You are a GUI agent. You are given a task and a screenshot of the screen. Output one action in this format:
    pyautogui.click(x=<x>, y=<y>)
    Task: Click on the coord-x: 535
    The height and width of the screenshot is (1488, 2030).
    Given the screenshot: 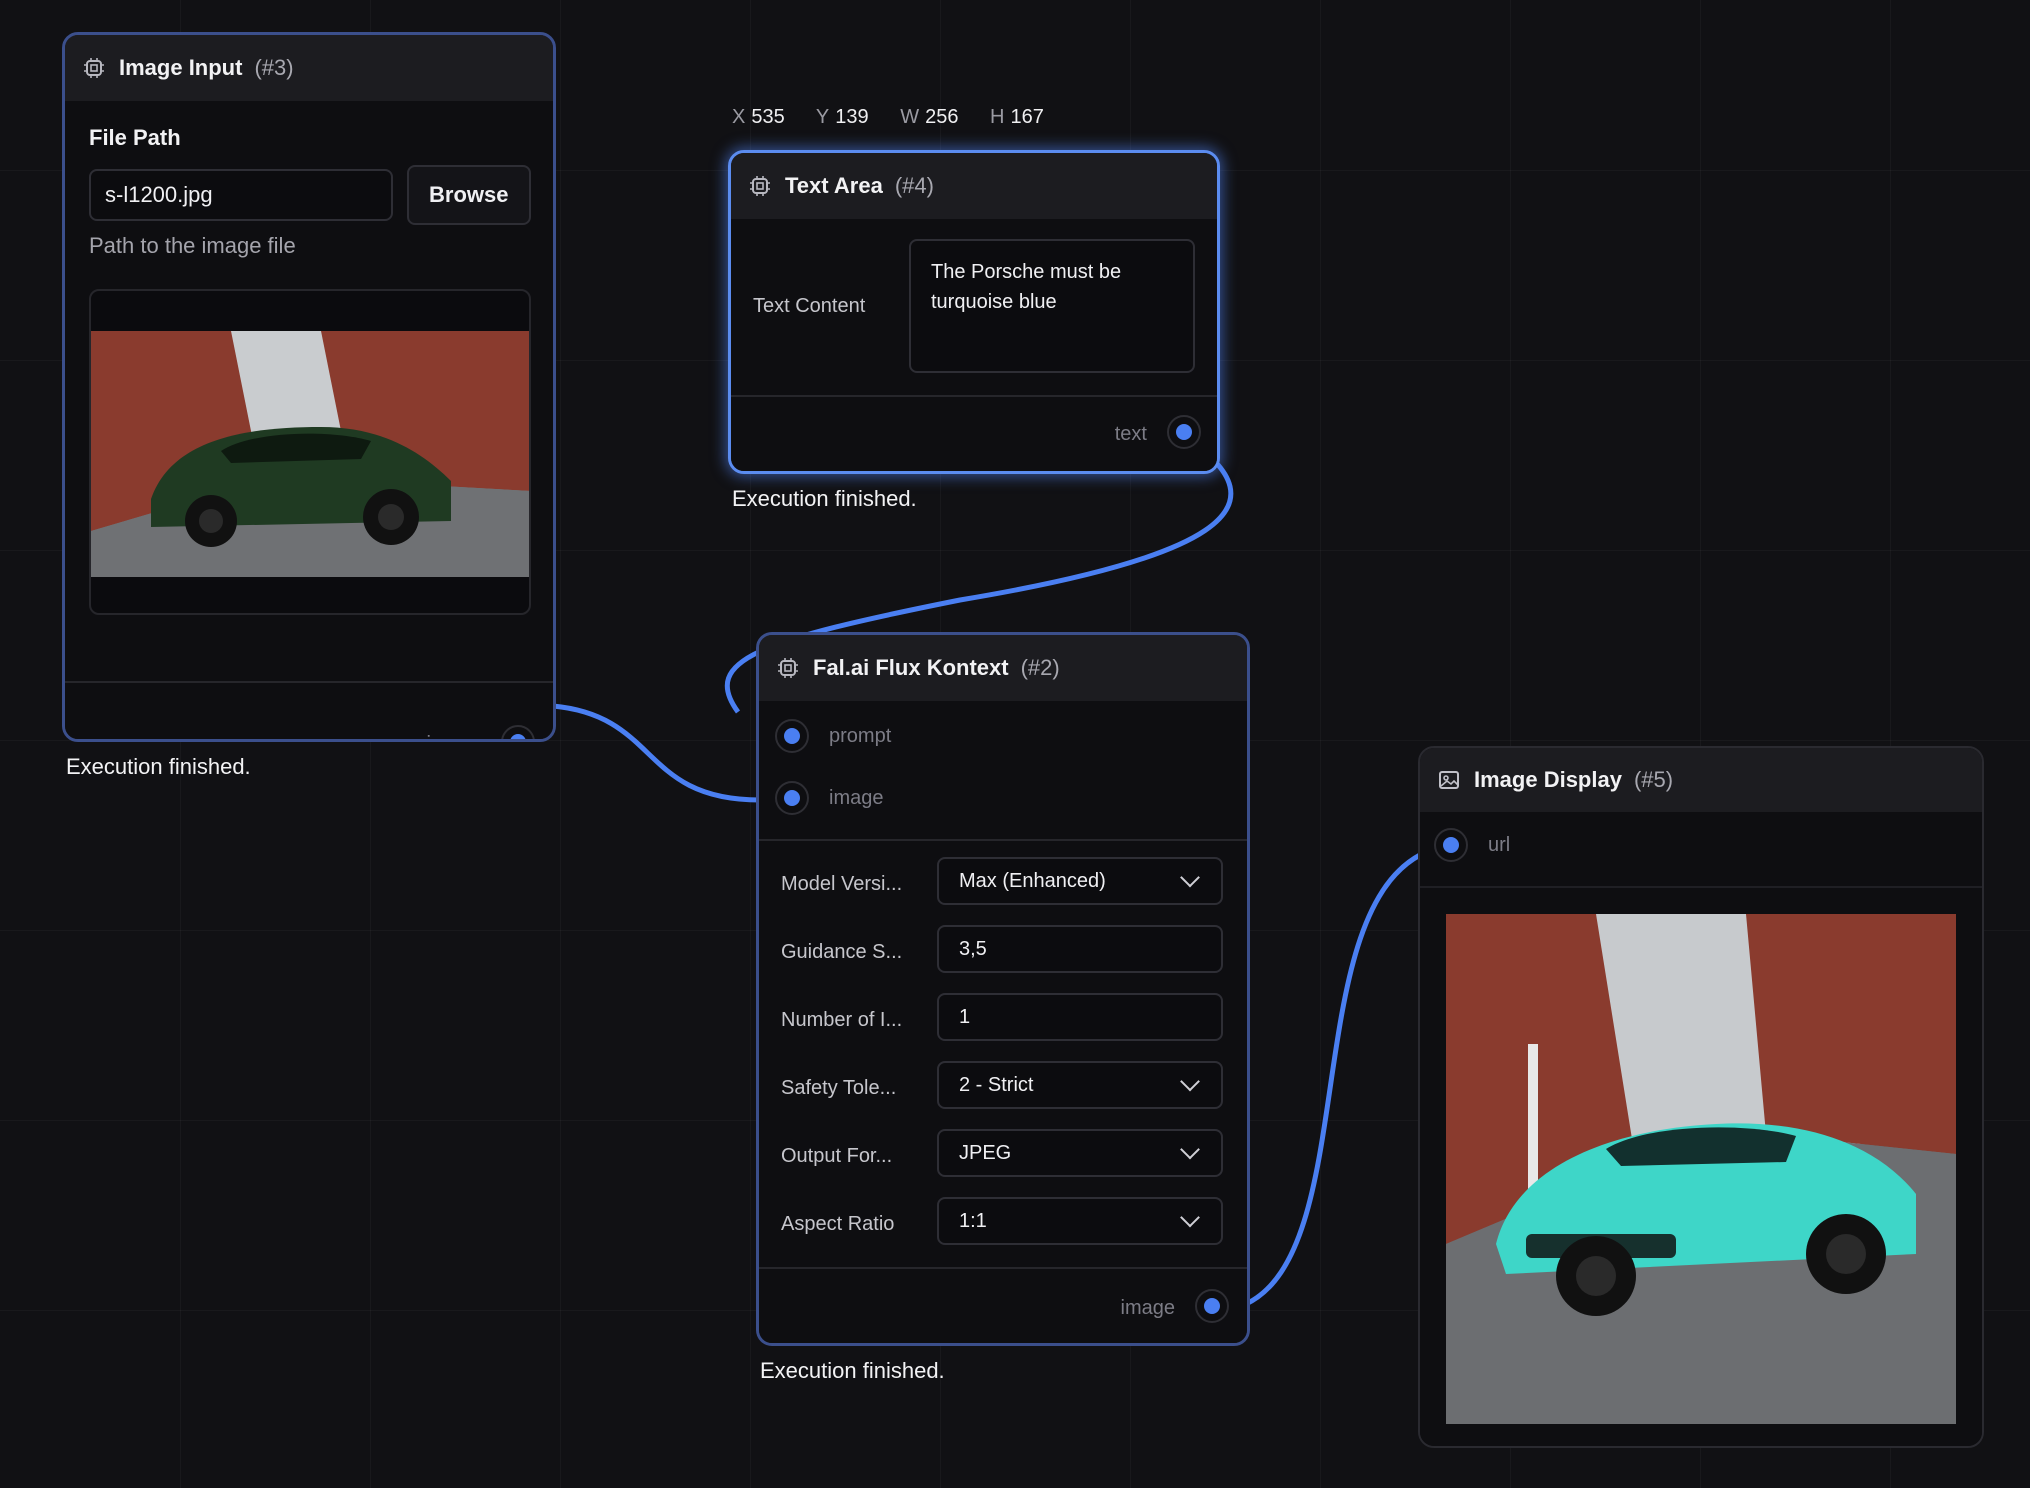 What is the action you would take?
    pyautogui.click(x=768, y=117)
    